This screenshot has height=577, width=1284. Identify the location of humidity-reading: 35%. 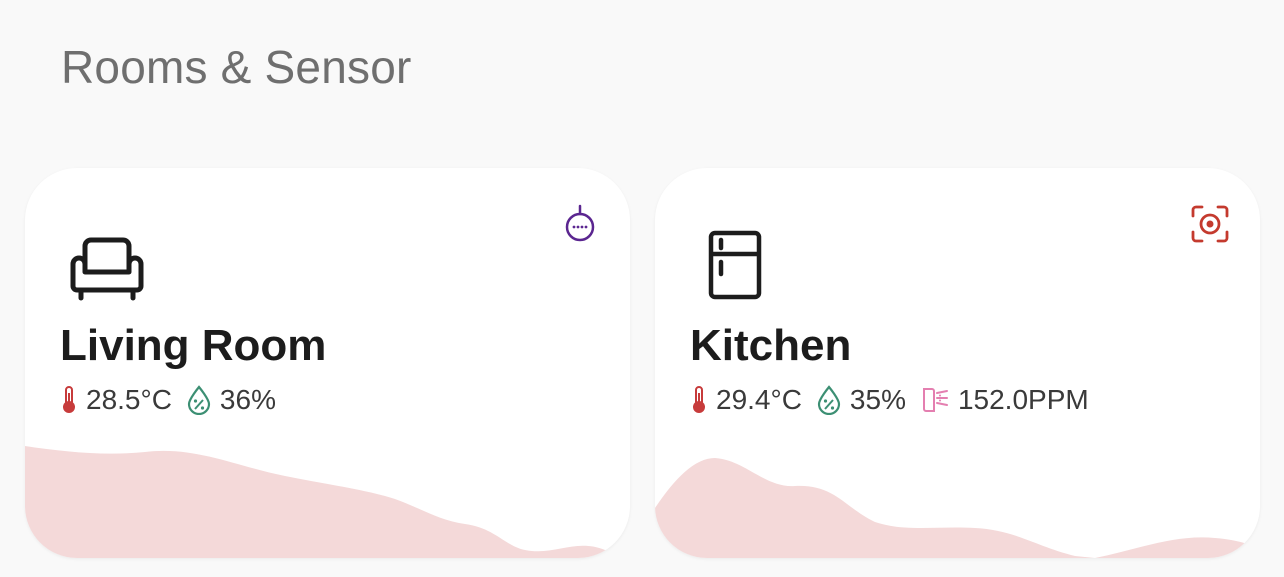
(861, 400).